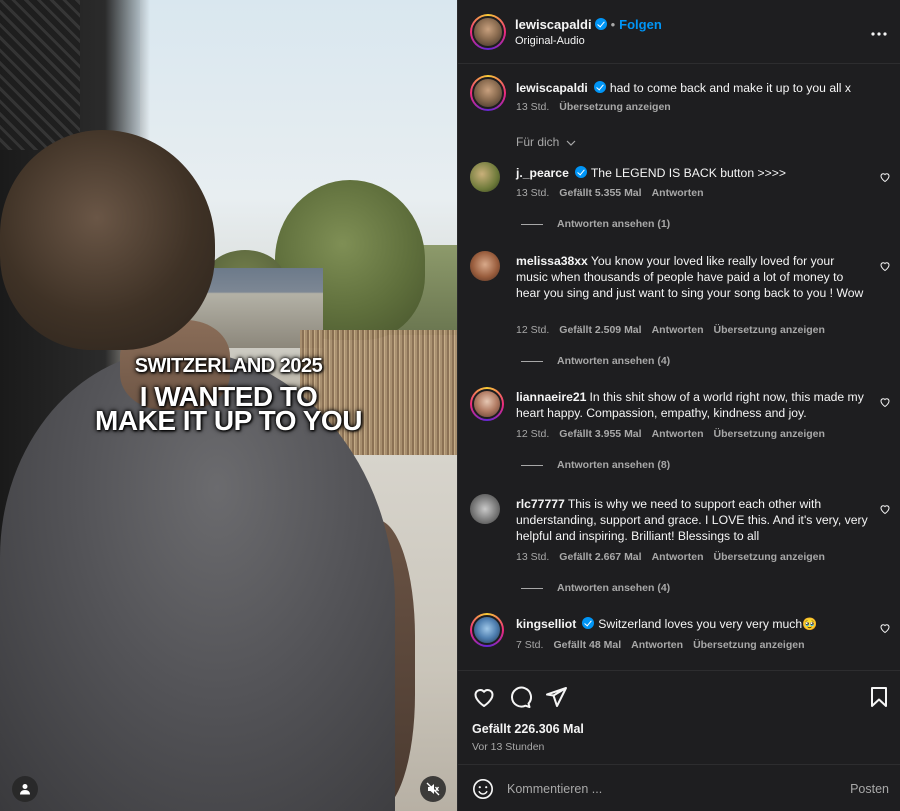 The height and width of the screenshot is (811, 900). What do you see at coordinates (614, 224) in the screenshot?
I see `view-replies-label: Antworten ansehen (1)` at bounding box center [614, 224].